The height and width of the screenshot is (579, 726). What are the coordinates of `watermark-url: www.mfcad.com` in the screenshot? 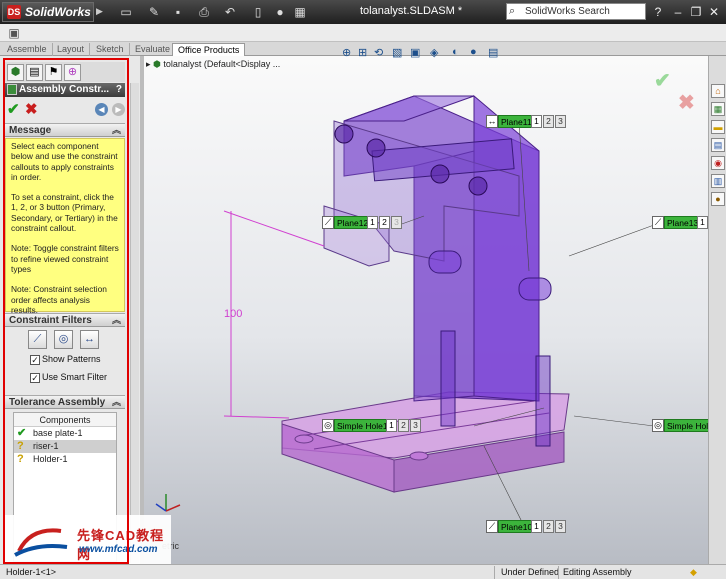 It's located at (118, 549).